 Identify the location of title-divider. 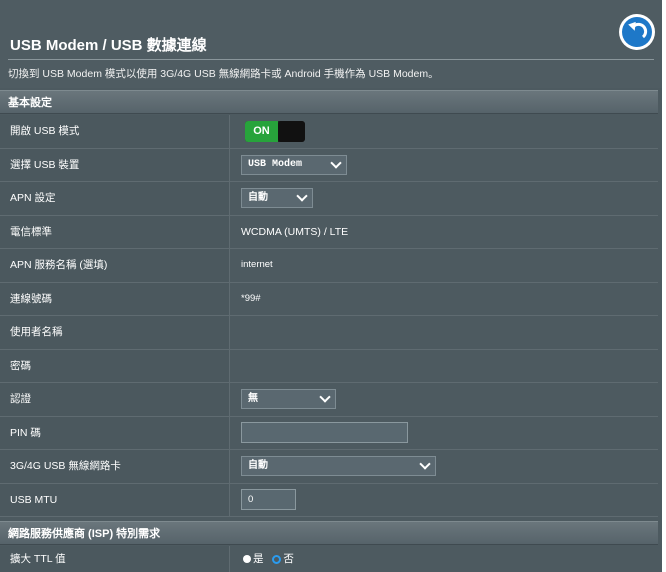
(331, 59).